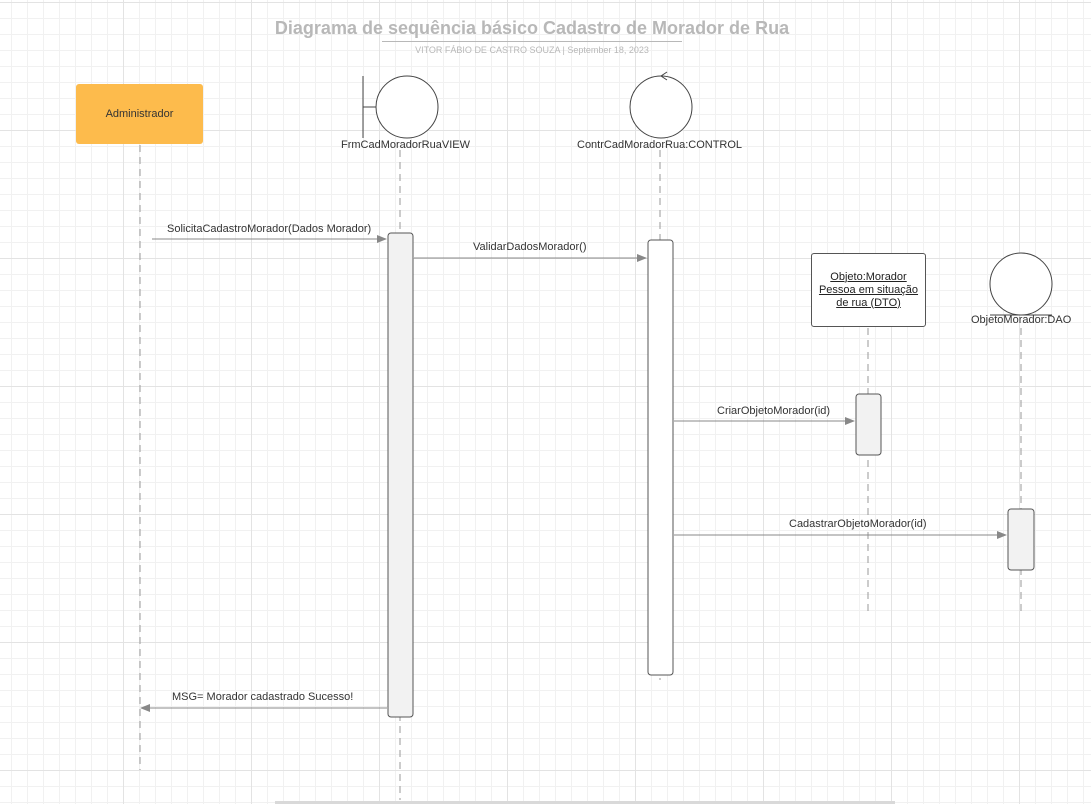  Describe the element at coordinates (400, 107) in the screenshot. I see `boundary-icon` at that location.